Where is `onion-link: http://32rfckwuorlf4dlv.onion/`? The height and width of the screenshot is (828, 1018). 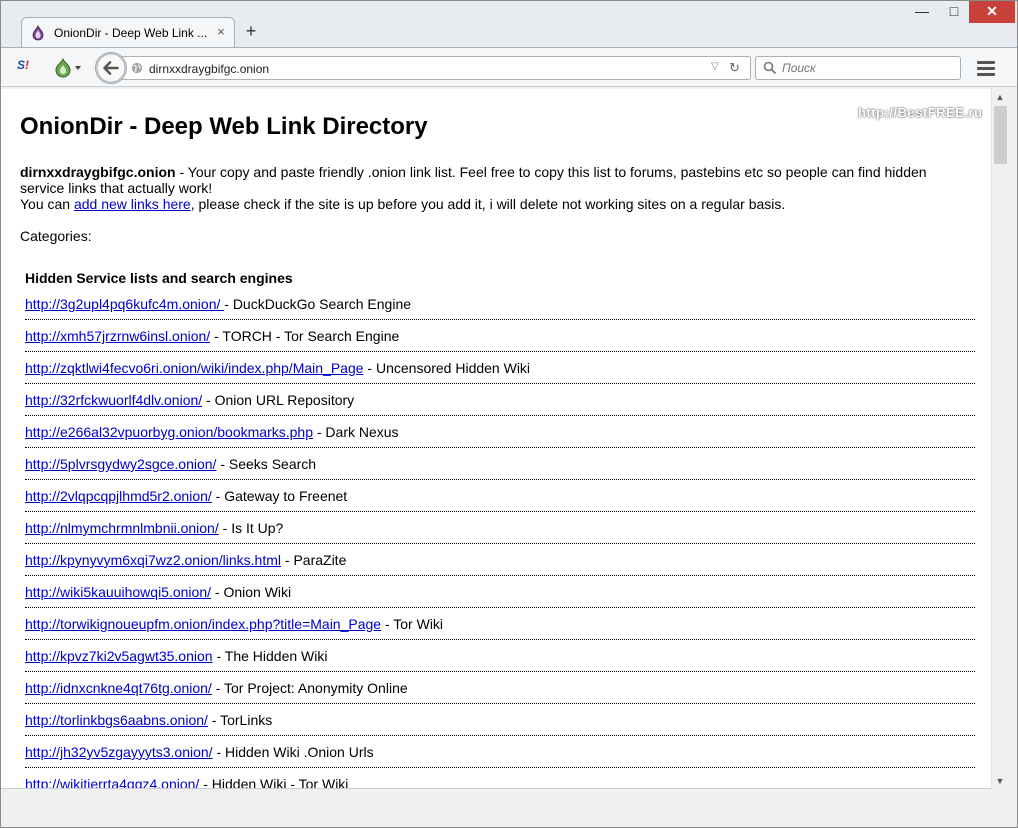 onion-link: http://32rfckwuorlf4dlv.onion/ is located at coordinates (113, 400).